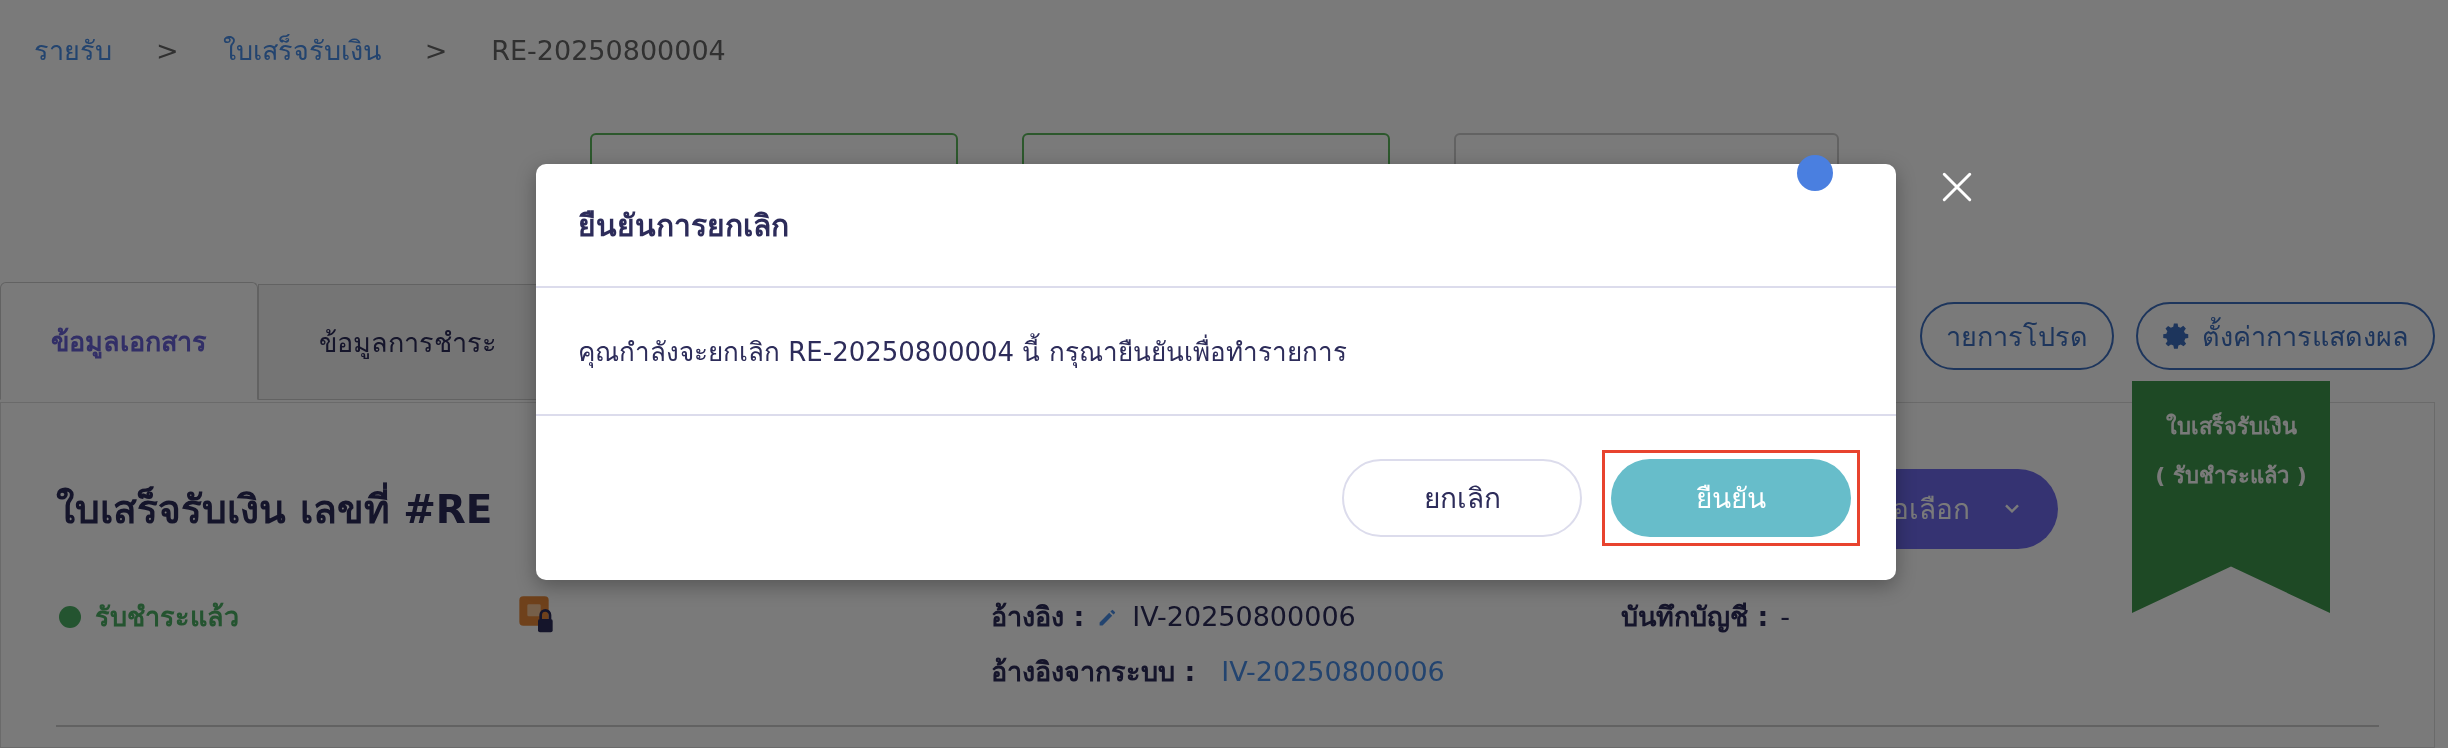 The width and height of the screenshot is (2448, 748). Describe the element at coordinates (73, 50) in the screenshot. I see `breadcrumb-link: รายรับ` at that location.